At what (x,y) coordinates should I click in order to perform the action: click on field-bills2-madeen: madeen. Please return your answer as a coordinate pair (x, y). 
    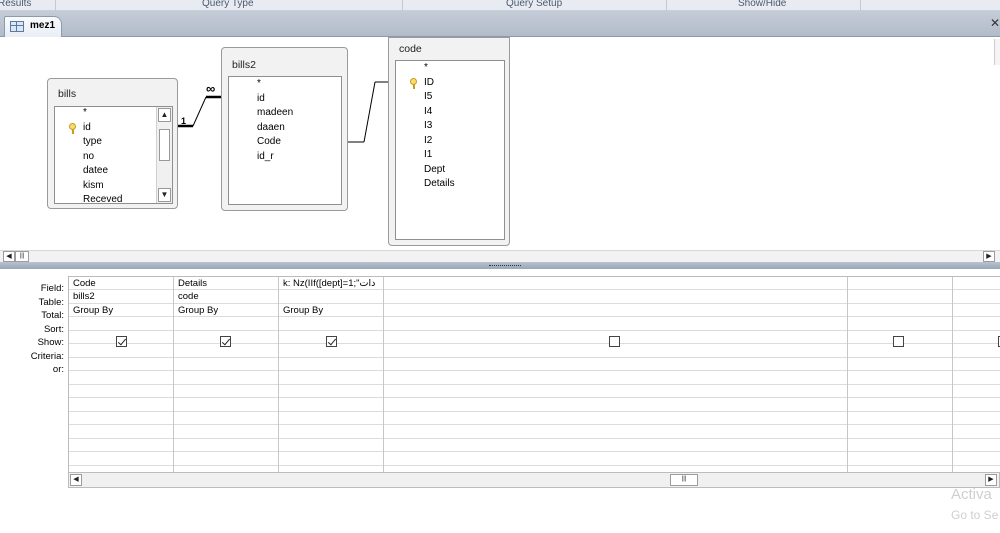
    Looking at the image, I should click on (285, 113).